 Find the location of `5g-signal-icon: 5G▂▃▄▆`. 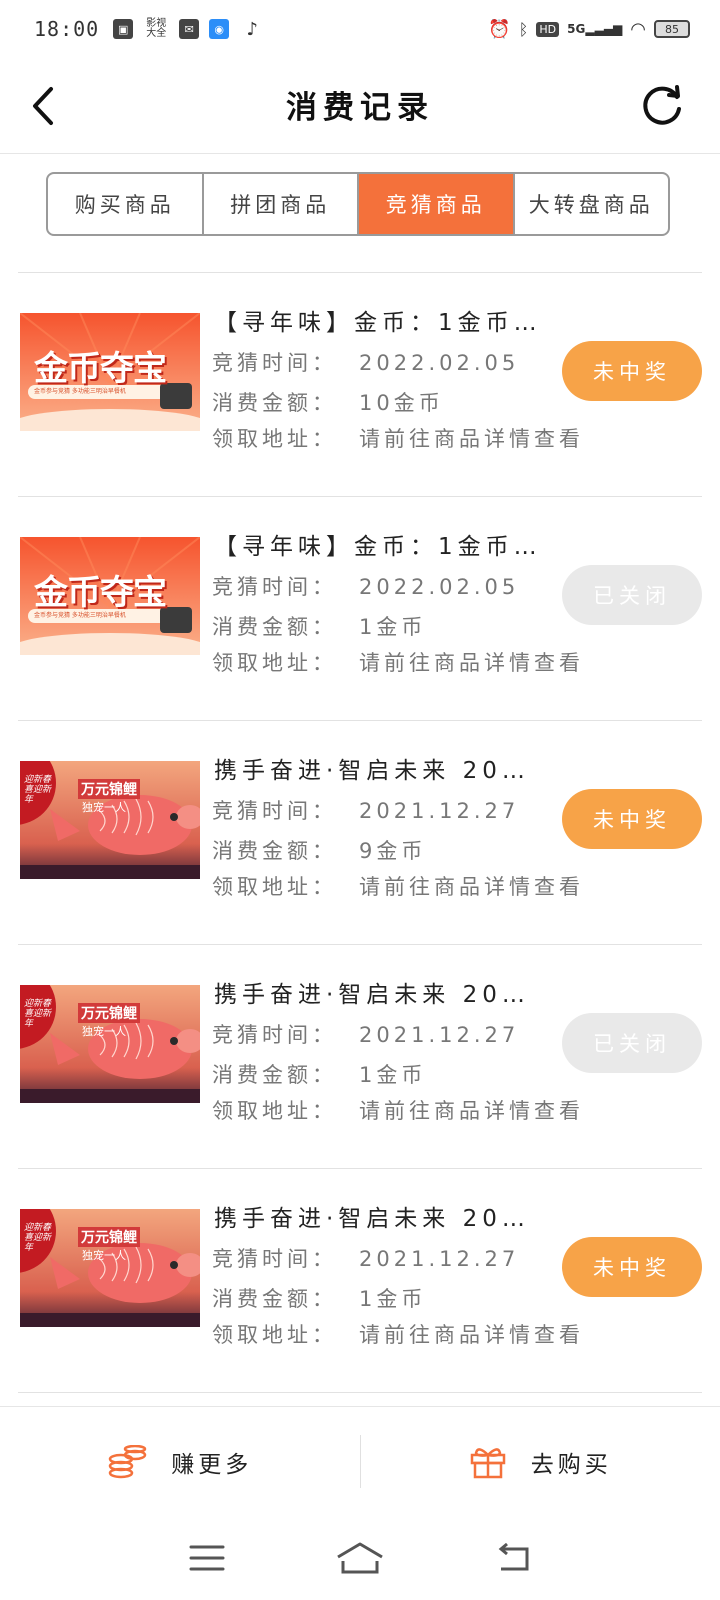

5g-signal-icon: 5G▂▃▄▆ is located at coordinates (595, 29).